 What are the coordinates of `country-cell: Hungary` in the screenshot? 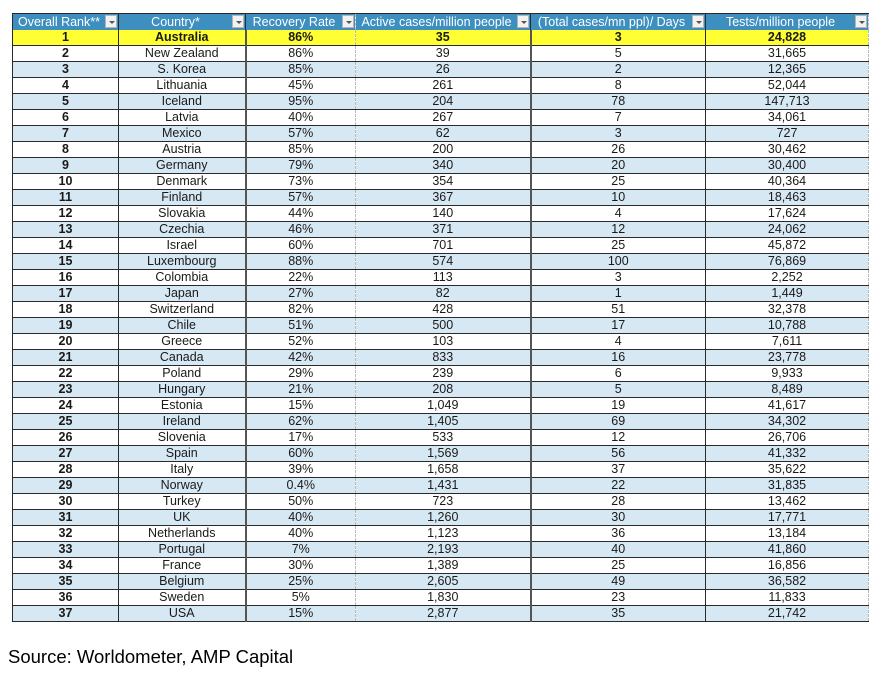 It's located at (182, 389).